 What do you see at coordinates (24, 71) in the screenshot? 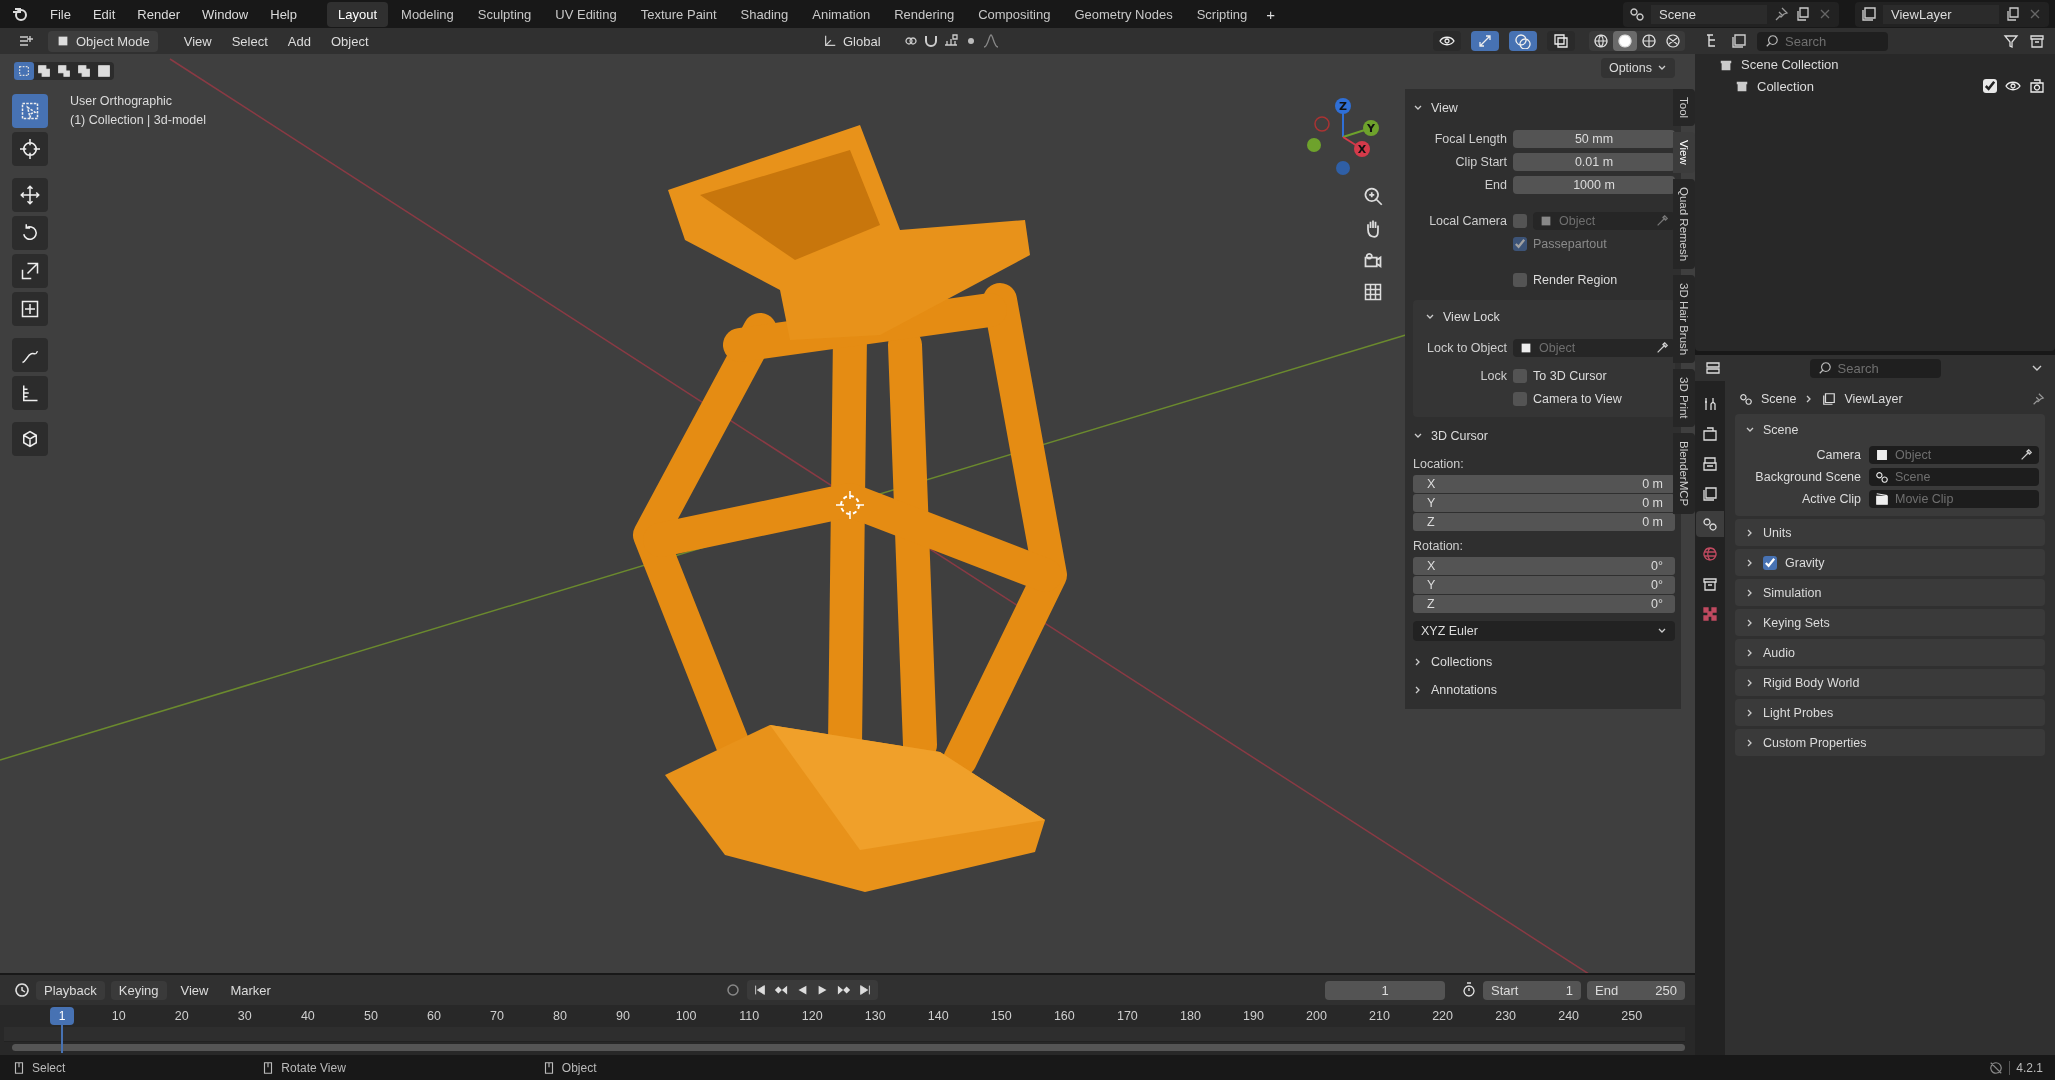
I see `select-mode-button` at bounding box center [24, 71].